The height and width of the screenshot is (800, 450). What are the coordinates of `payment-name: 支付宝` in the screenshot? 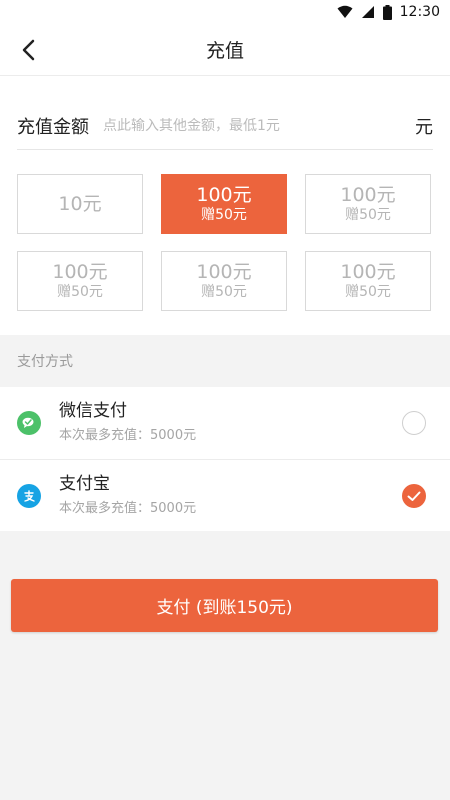 It's located at (84, 483).